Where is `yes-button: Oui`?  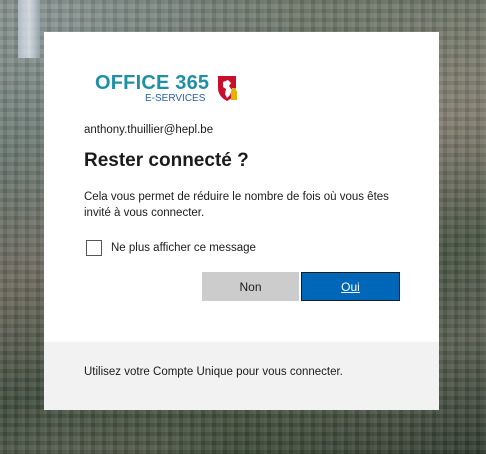
yes-button: Oui is located at coordinates (350, 286).